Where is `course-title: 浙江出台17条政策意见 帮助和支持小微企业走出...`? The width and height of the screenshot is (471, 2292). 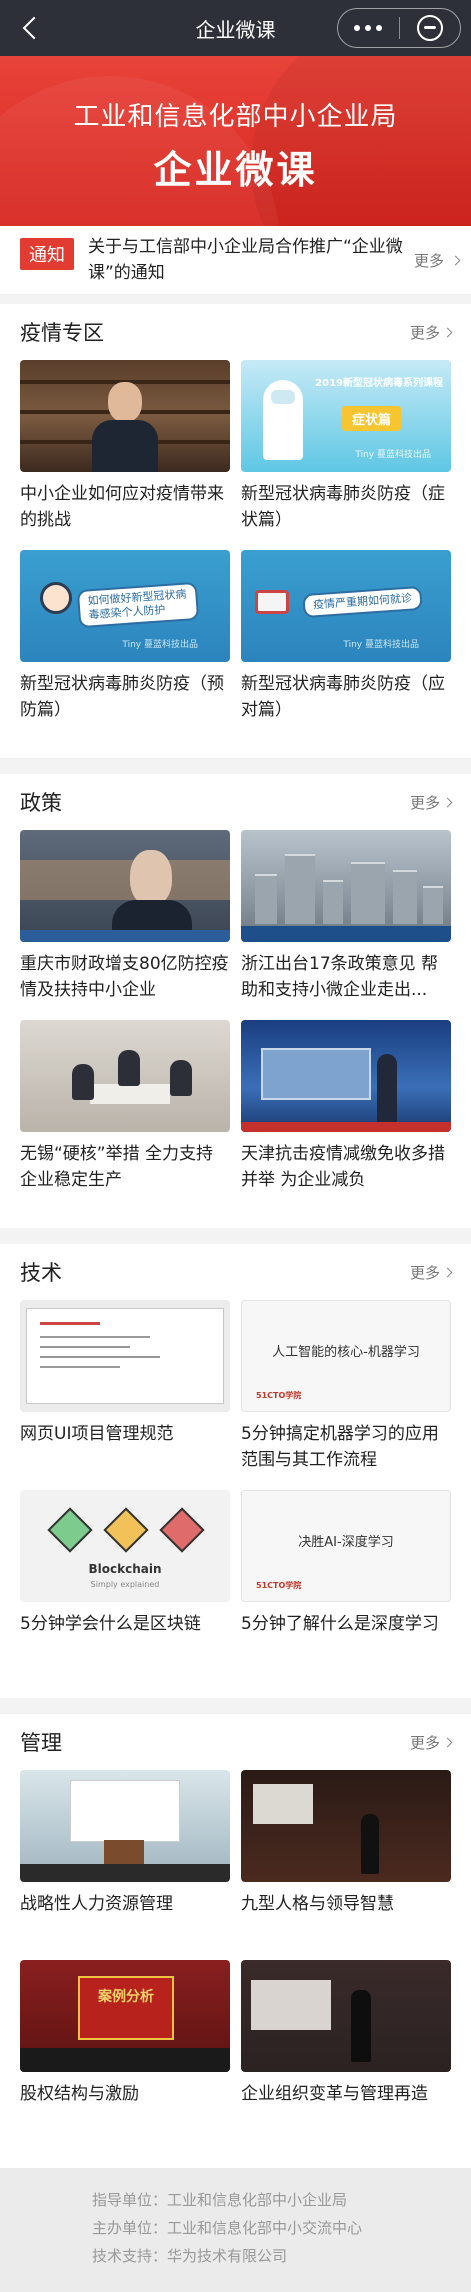
course-title: 浙江出台17条政策意见 帮助和支持小微企业走出... is located at coordinates (340, 977).